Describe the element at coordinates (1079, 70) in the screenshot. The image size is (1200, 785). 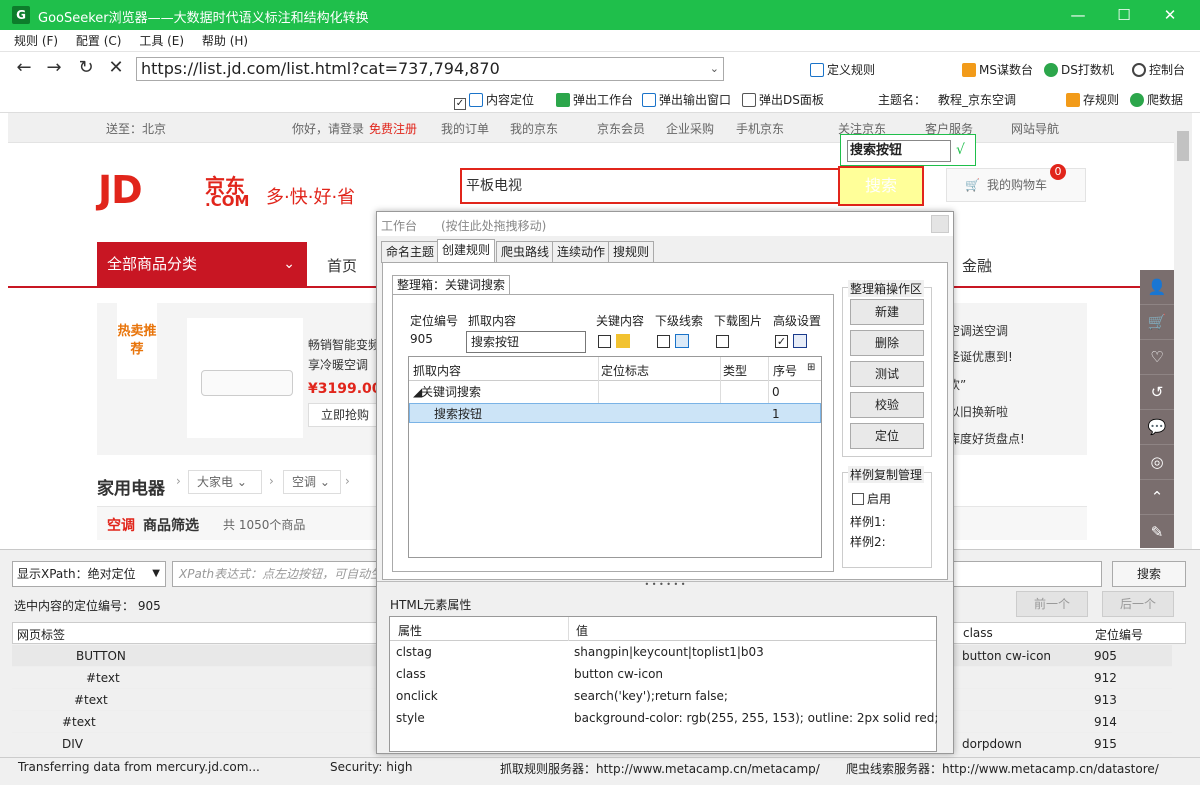
I see `ds-button: DS打数机` at that location.